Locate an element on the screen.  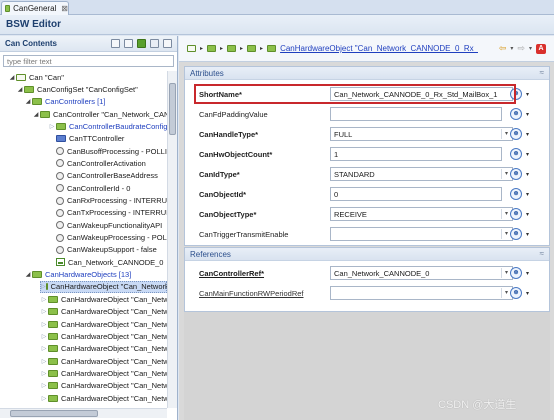
tree-node: CanTxProcessing - INTERRUPT is located at coordinates (107, 213).